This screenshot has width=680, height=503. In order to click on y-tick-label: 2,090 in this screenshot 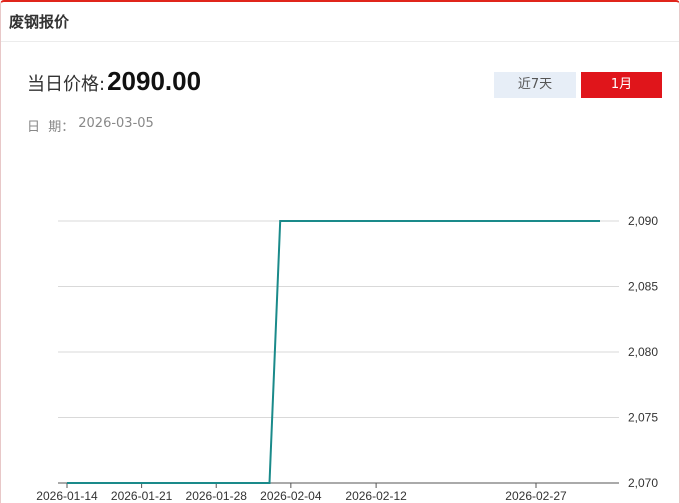, I will do `click(643, 221)`.